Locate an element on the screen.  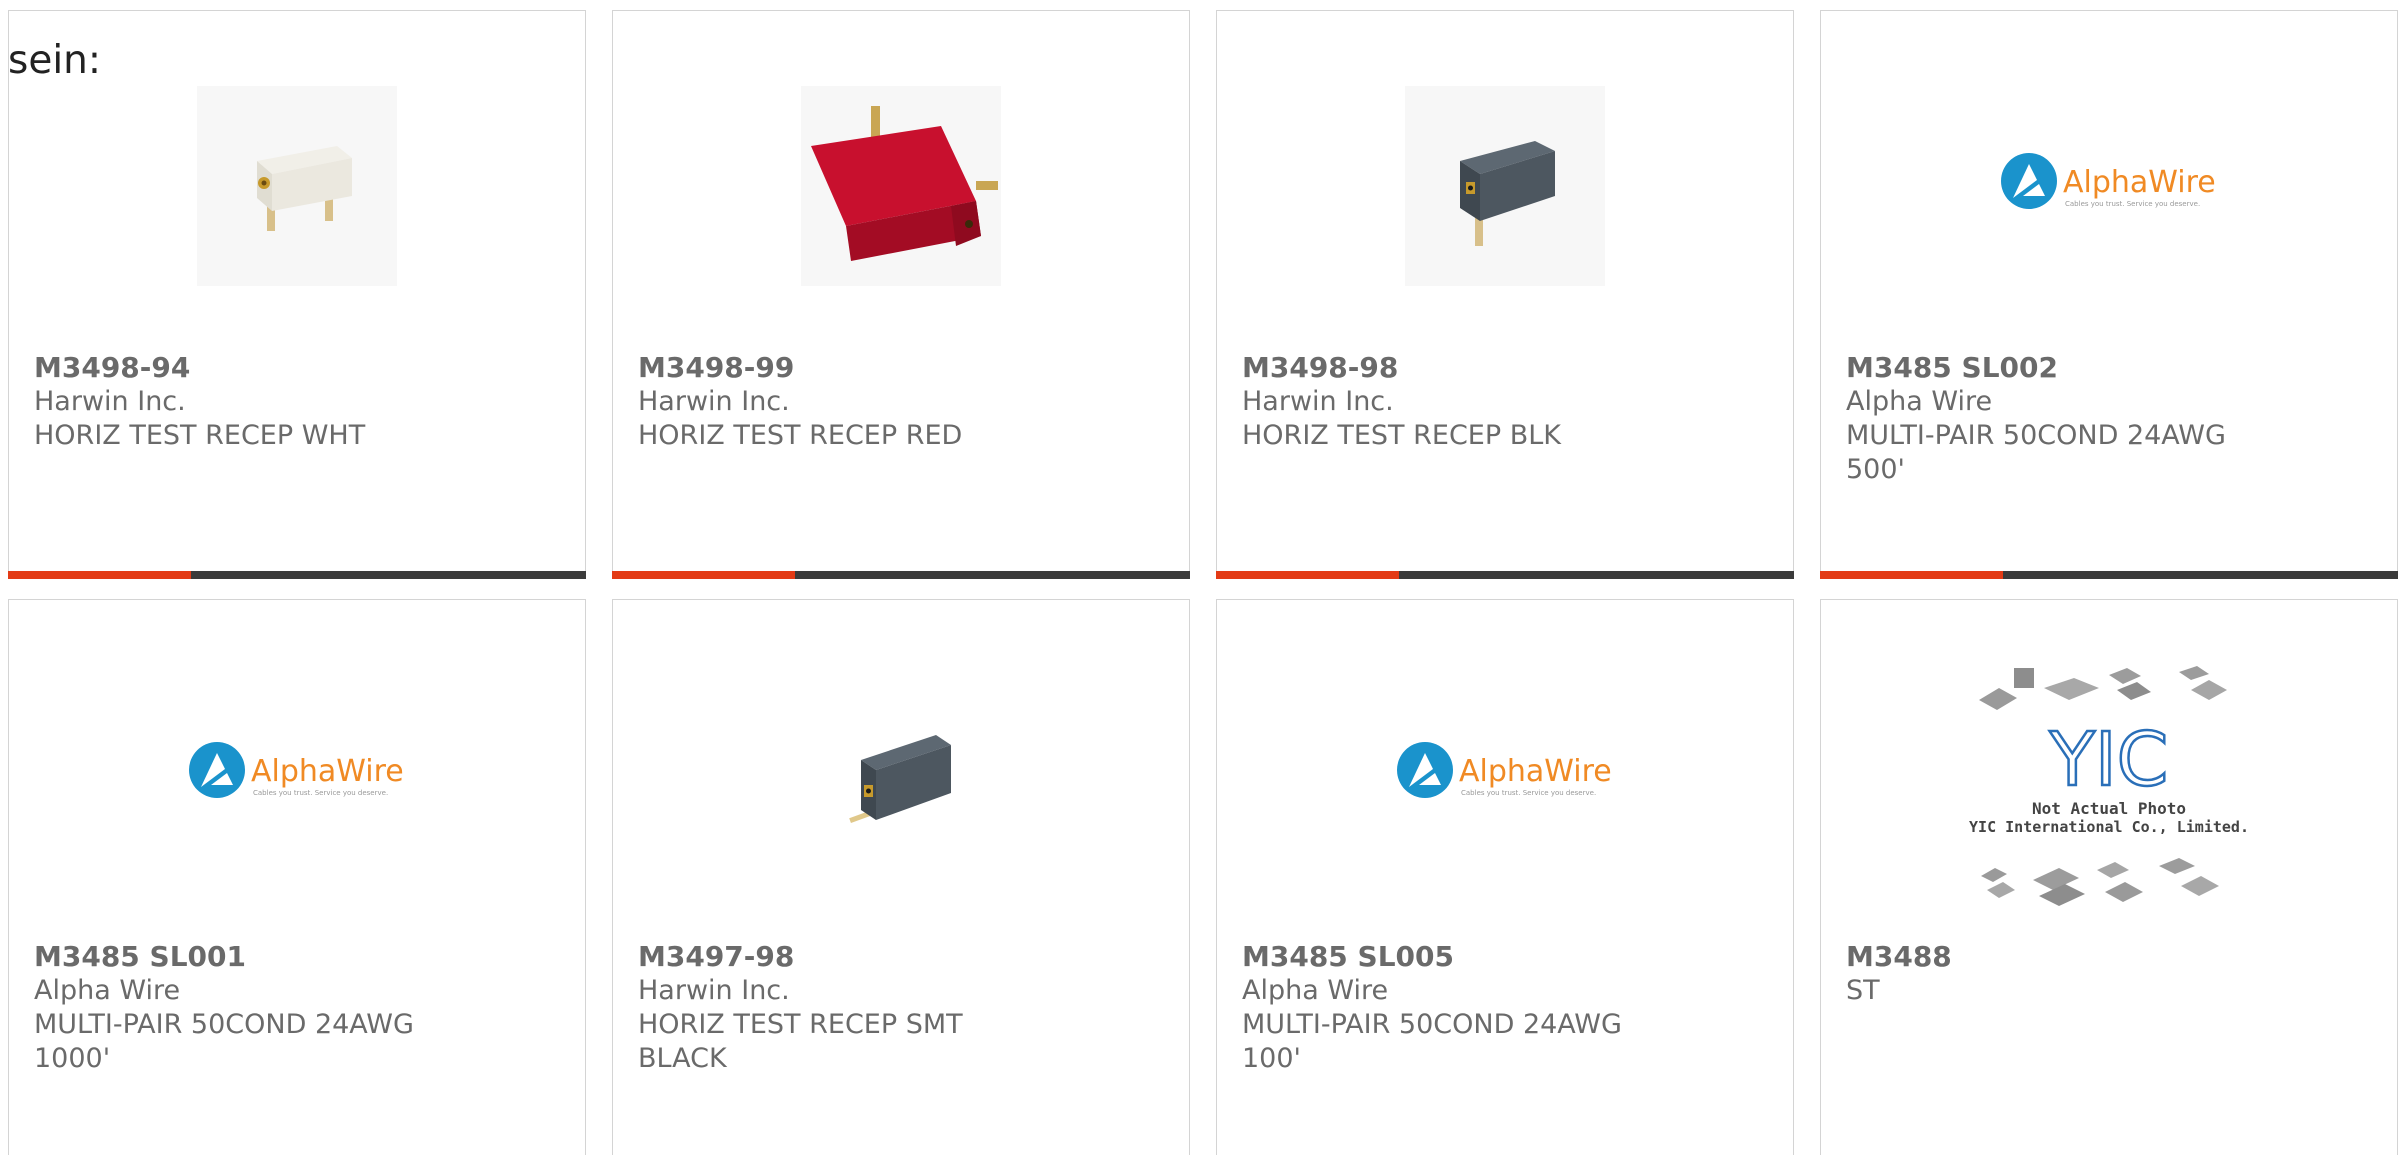
description: HORIZ TEST RECEP RED is located at coordinates (800, 435).